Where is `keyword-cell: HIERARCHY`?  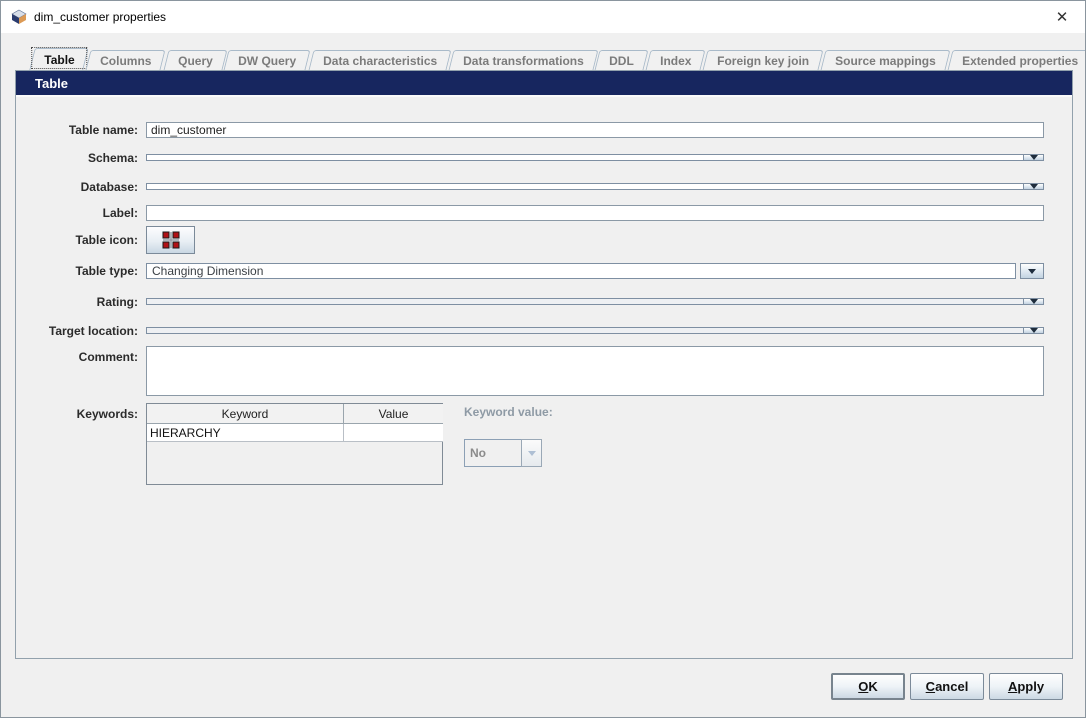
keyword-cell: HIERARCHY is located at coordinates (245, 433).